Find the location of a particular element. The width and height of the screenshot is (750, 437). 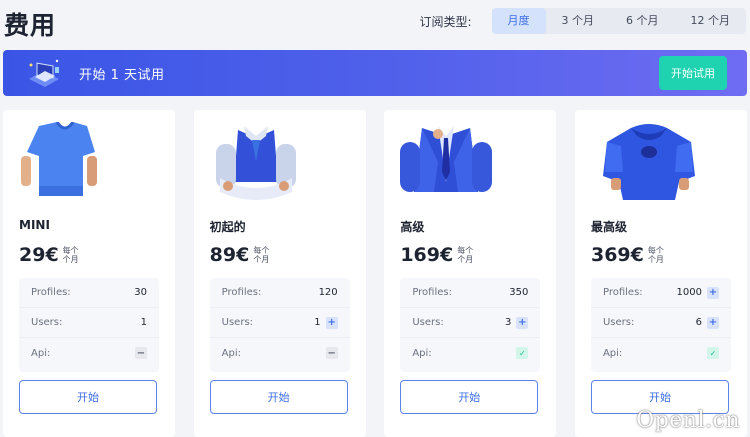

users-value: 6 is located at coordinates (698, 322).